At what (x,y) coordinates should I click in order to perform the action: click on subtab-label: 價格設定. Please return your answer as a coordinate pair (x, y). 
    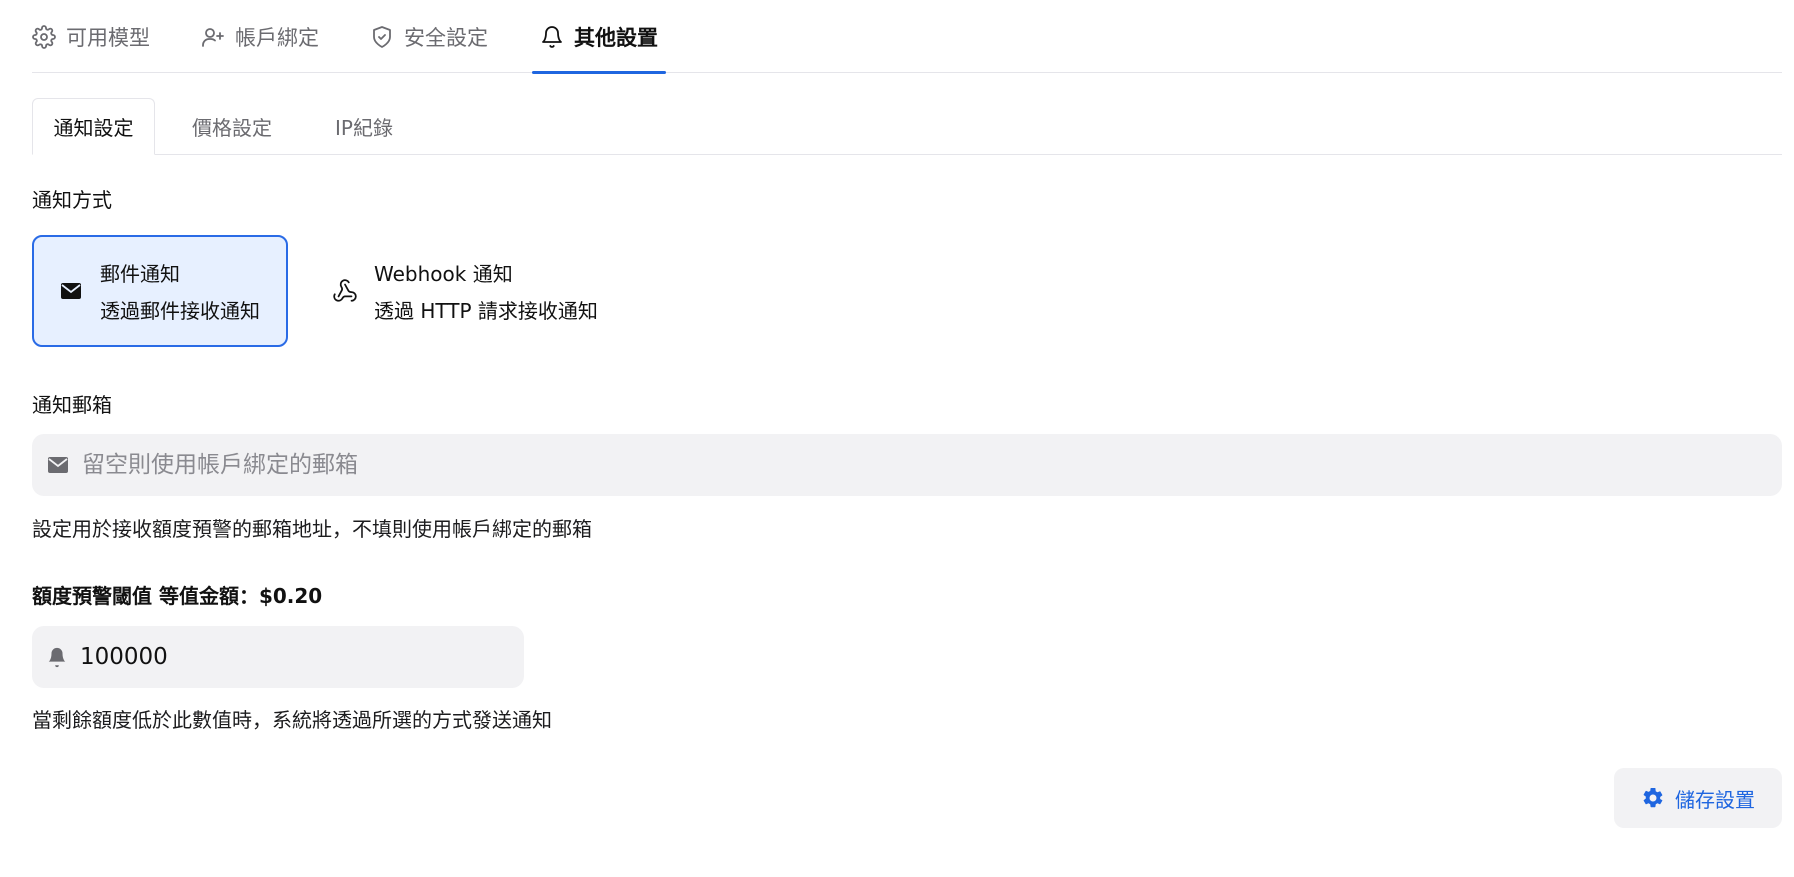
    Looking at the image, I should click on (232, 128).